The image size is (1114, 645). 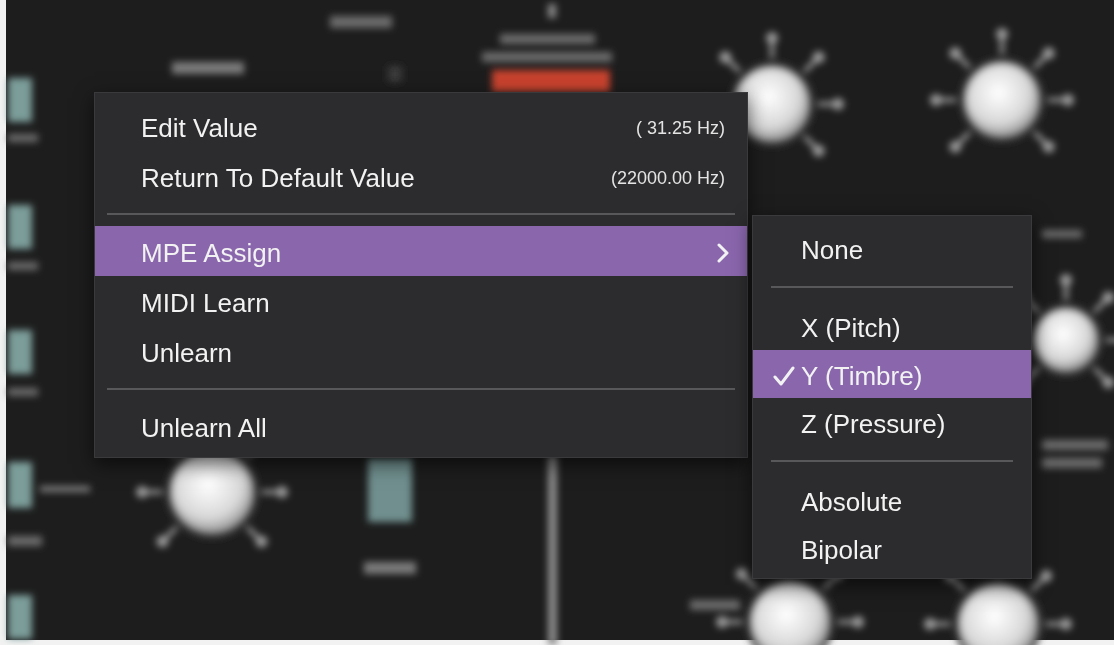 What do you see at coordinates (892, 422) in the screenshot?
I see `menu-item: Z (Pressure)` at bounding box center [892, 422].